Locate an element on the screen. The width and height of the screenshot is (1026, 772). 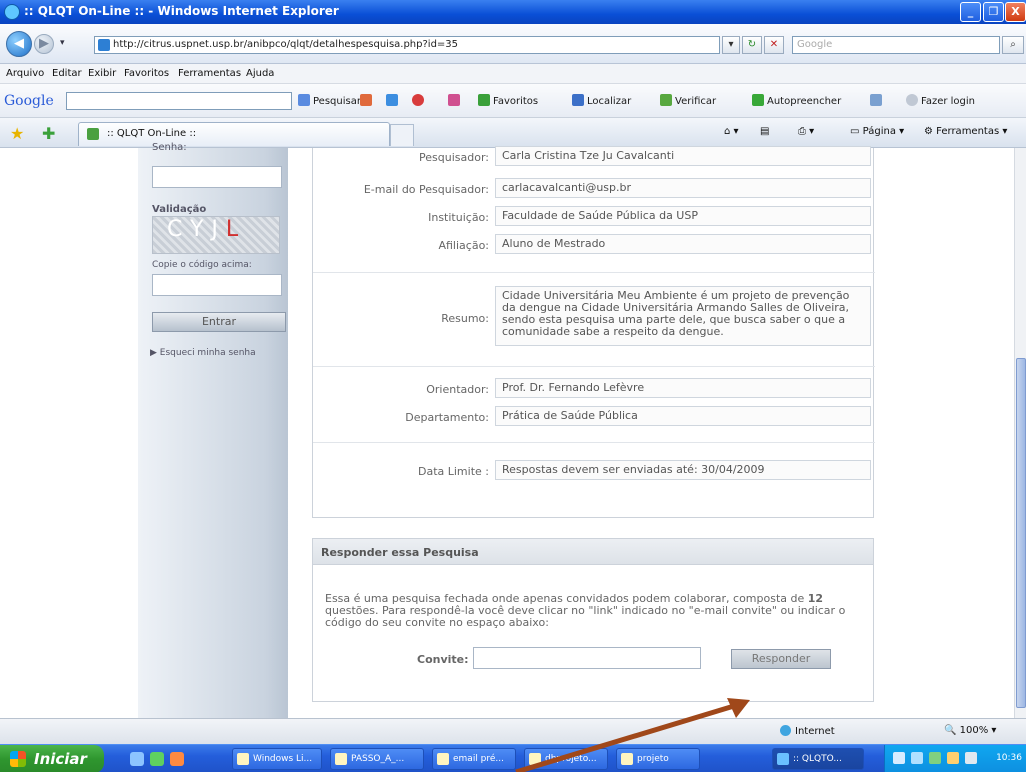
minimize-button: _ is located at coordinates (970, 12).